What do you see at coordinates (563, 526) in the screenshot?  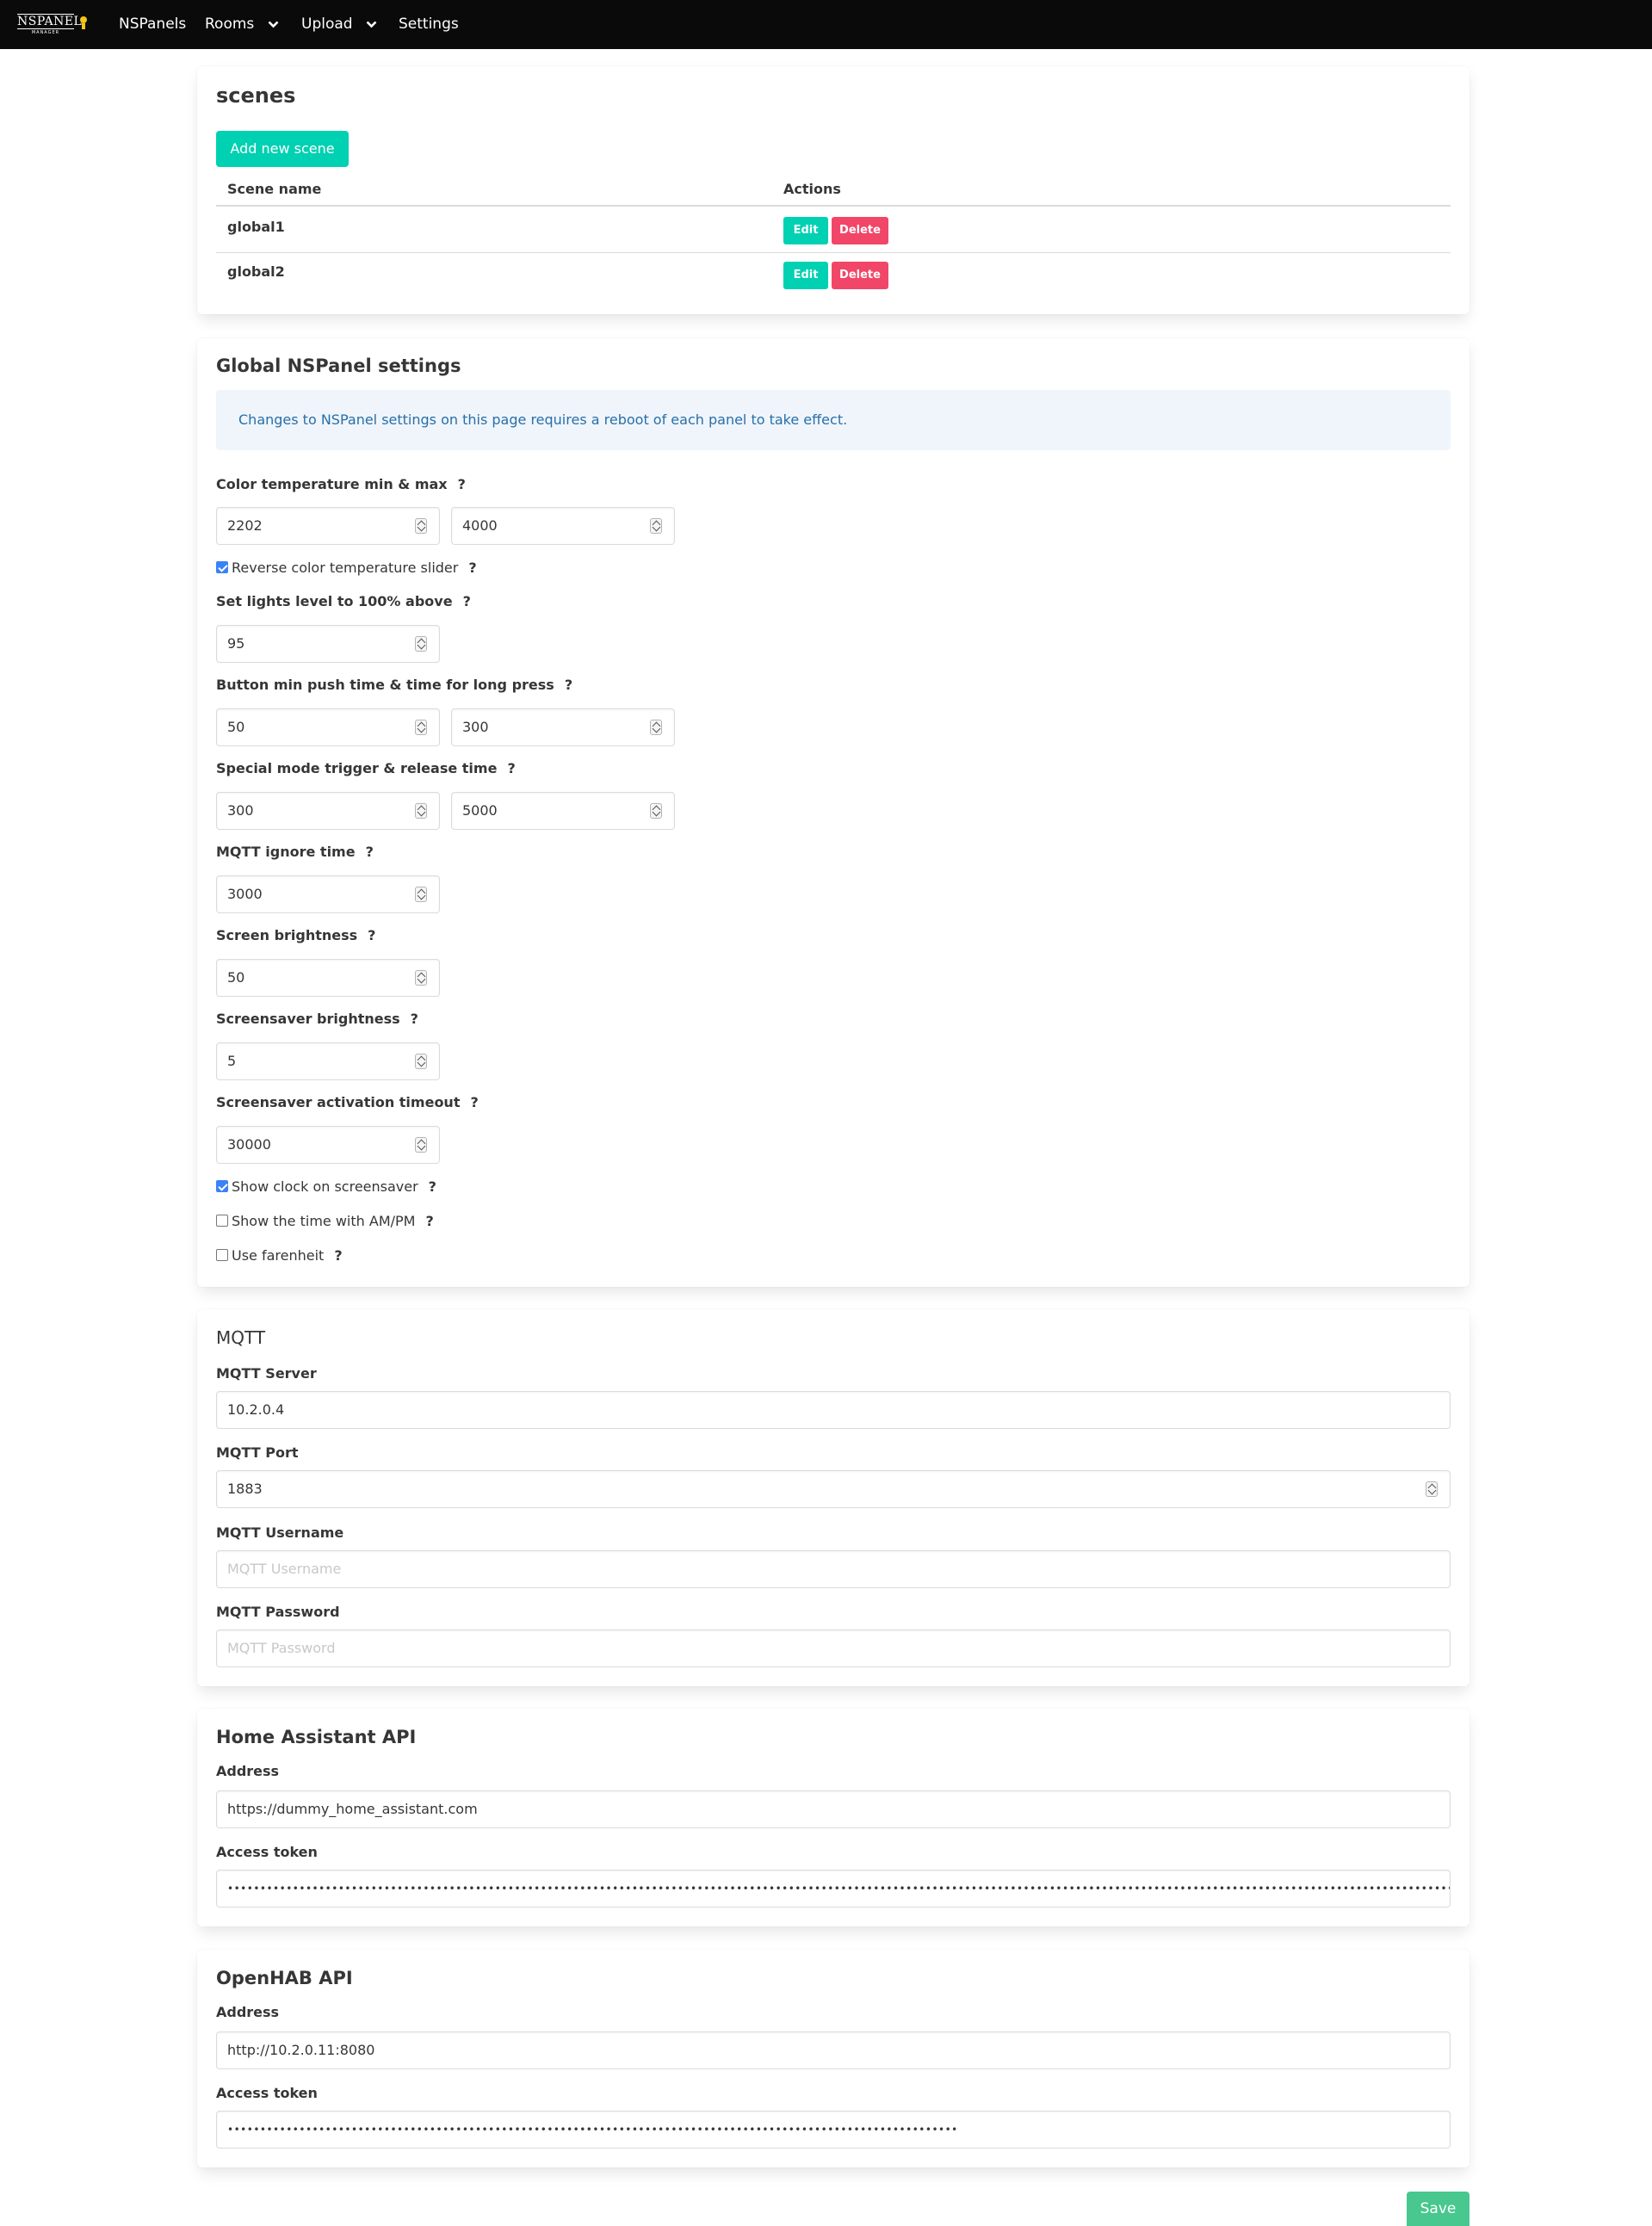 I see `color-temp-max-input: 4000` at bounding box center [563, 526].